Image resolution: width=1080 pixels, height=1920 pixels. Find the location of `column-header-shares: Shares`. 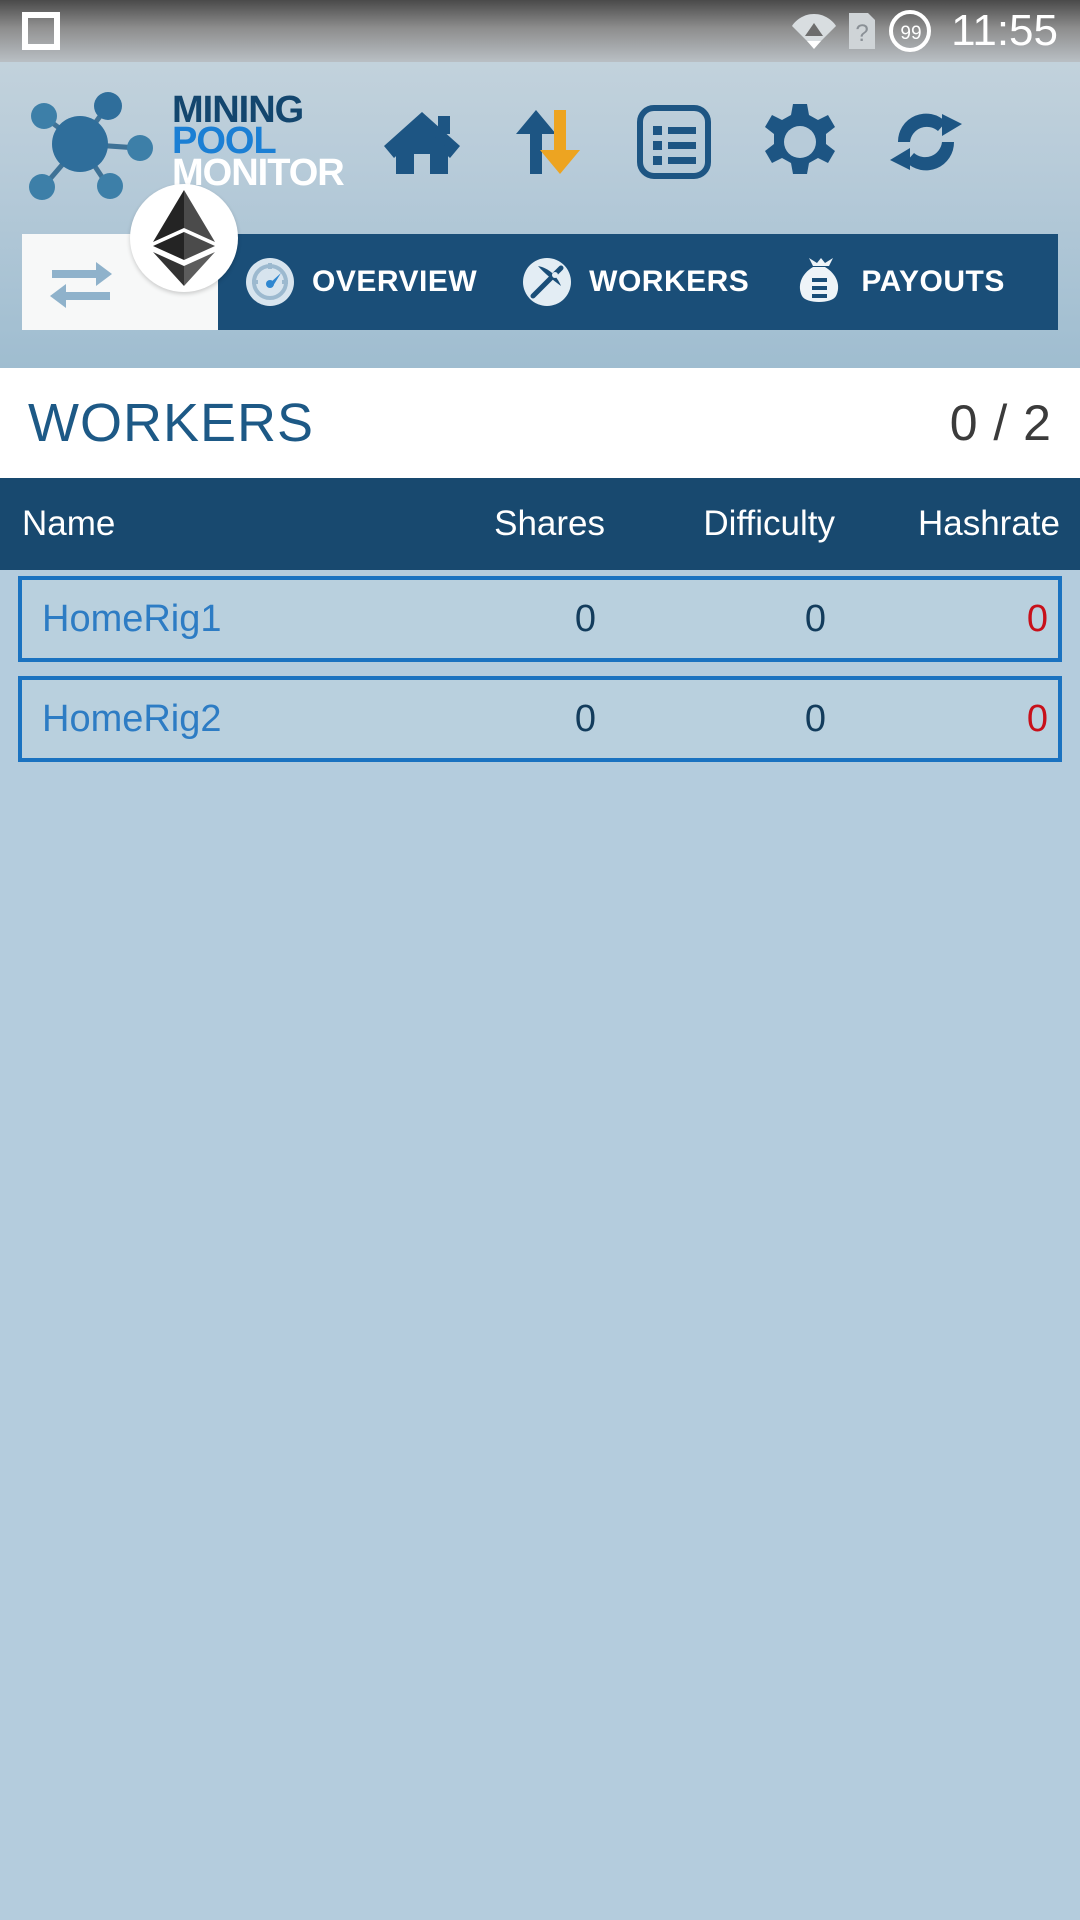

column-header-shares: Shares is located at coordinates (549, 523).